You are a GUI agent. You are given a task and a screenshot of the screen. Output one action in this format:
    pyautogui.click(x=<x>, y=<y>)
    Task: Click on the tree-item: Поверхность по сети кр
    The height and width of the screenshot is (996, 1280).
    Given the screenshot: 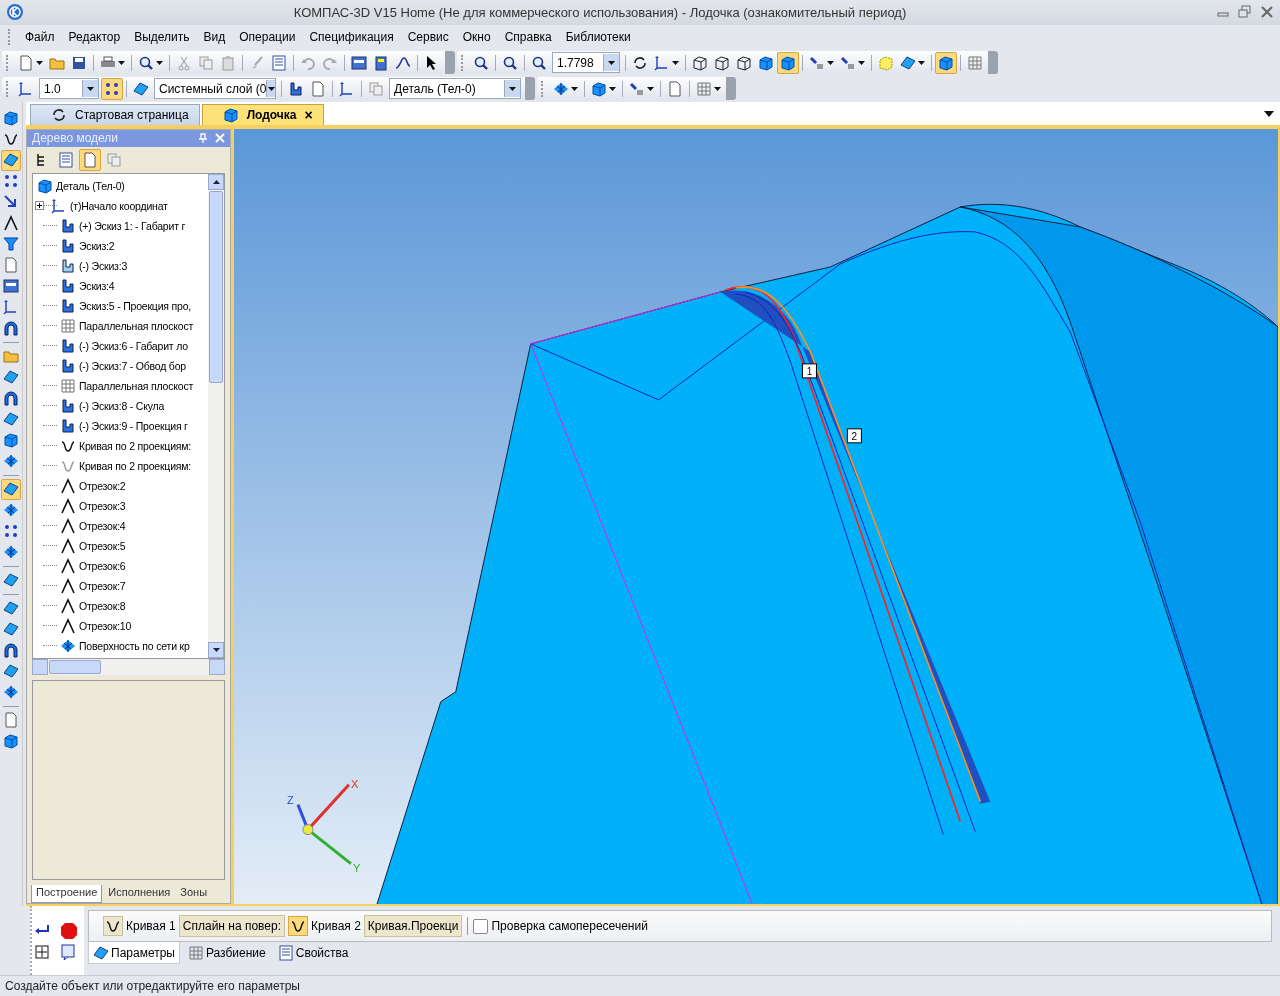 What is the action you would take?
    pyautogui.click(x=120, y=645)
    